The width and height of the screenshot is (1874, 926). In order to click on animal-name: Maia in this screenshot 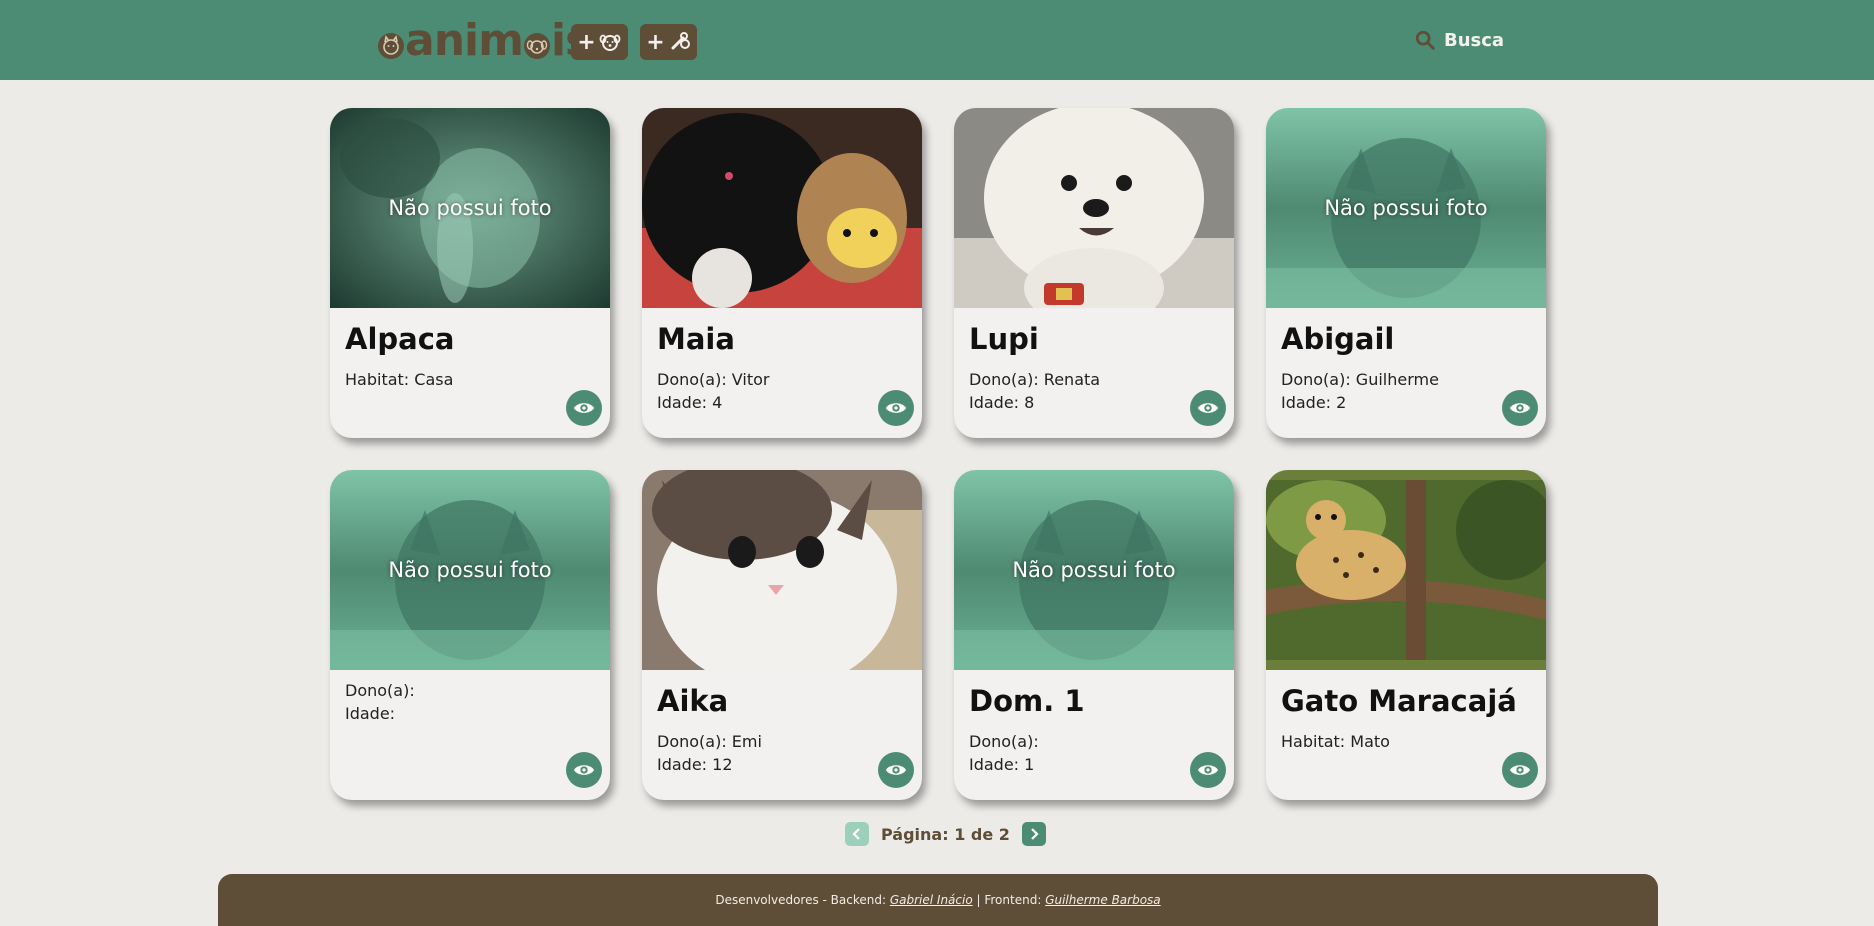, I will do `click(696, 339)`.